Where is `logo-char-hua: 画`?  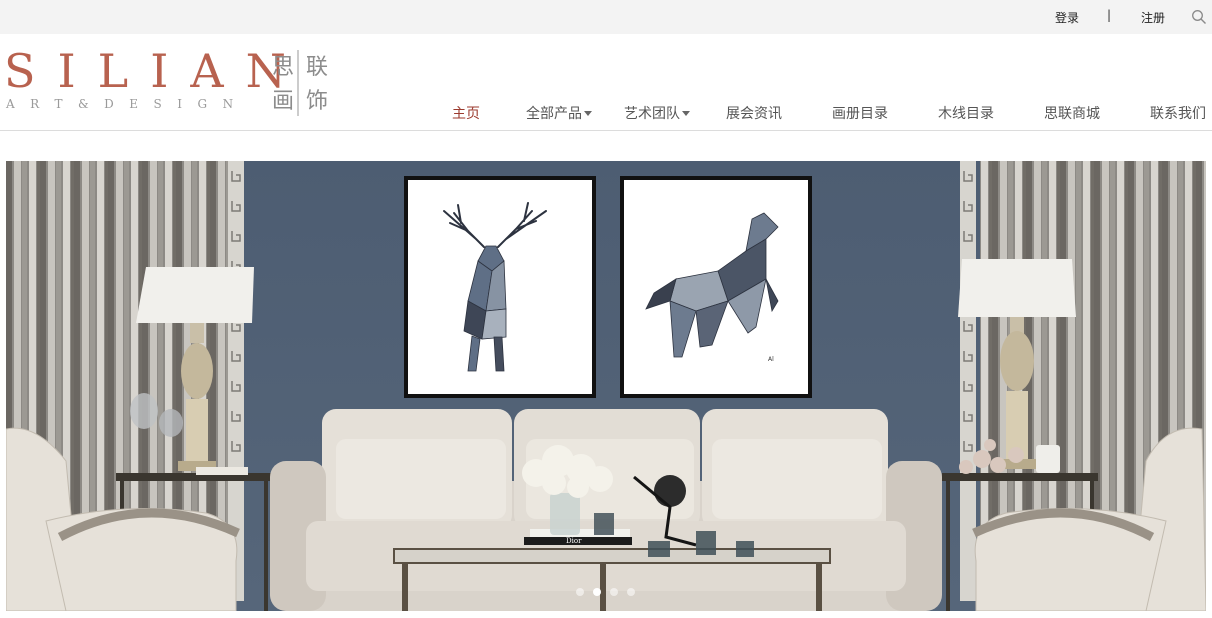 logo-char-hua: 画 is located at coordinates (283, 101).